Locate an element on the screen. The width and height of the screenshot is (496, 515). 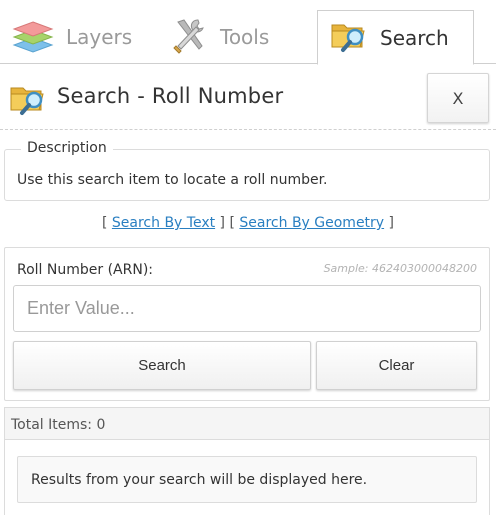
results-header: Total Items: 0 is located at coordinates (247, 423).